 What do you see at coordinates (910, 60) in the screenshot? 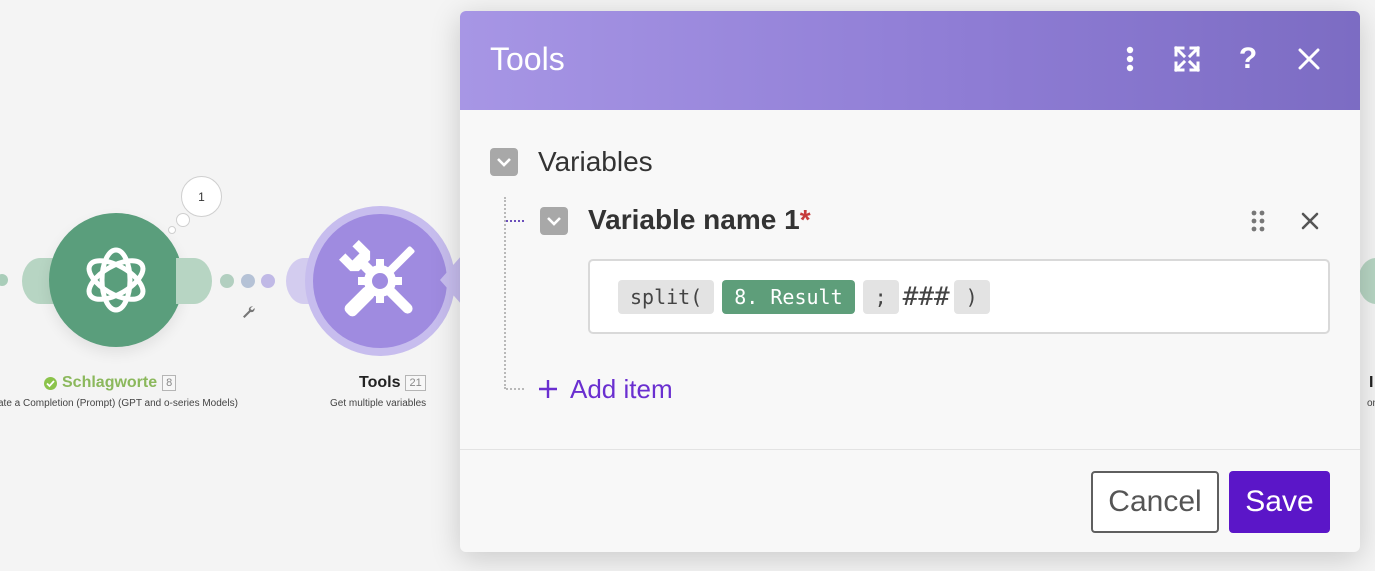
I see `dialog-header: Tools ?` at bounding box center [910, 60].